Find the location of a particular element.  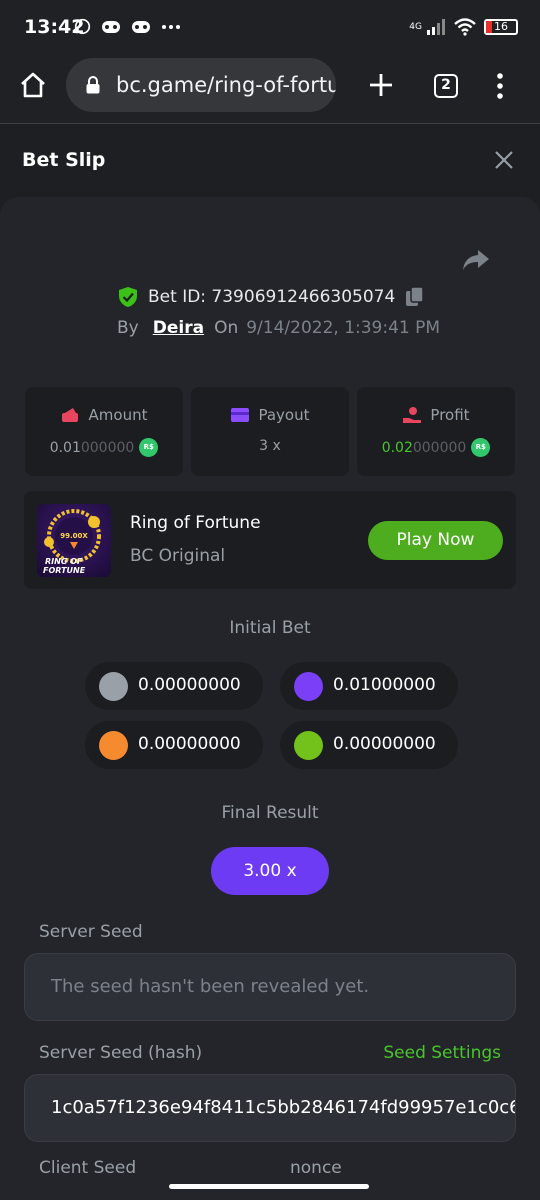

battery-icon: 16 is located at coordinates (501, 27).